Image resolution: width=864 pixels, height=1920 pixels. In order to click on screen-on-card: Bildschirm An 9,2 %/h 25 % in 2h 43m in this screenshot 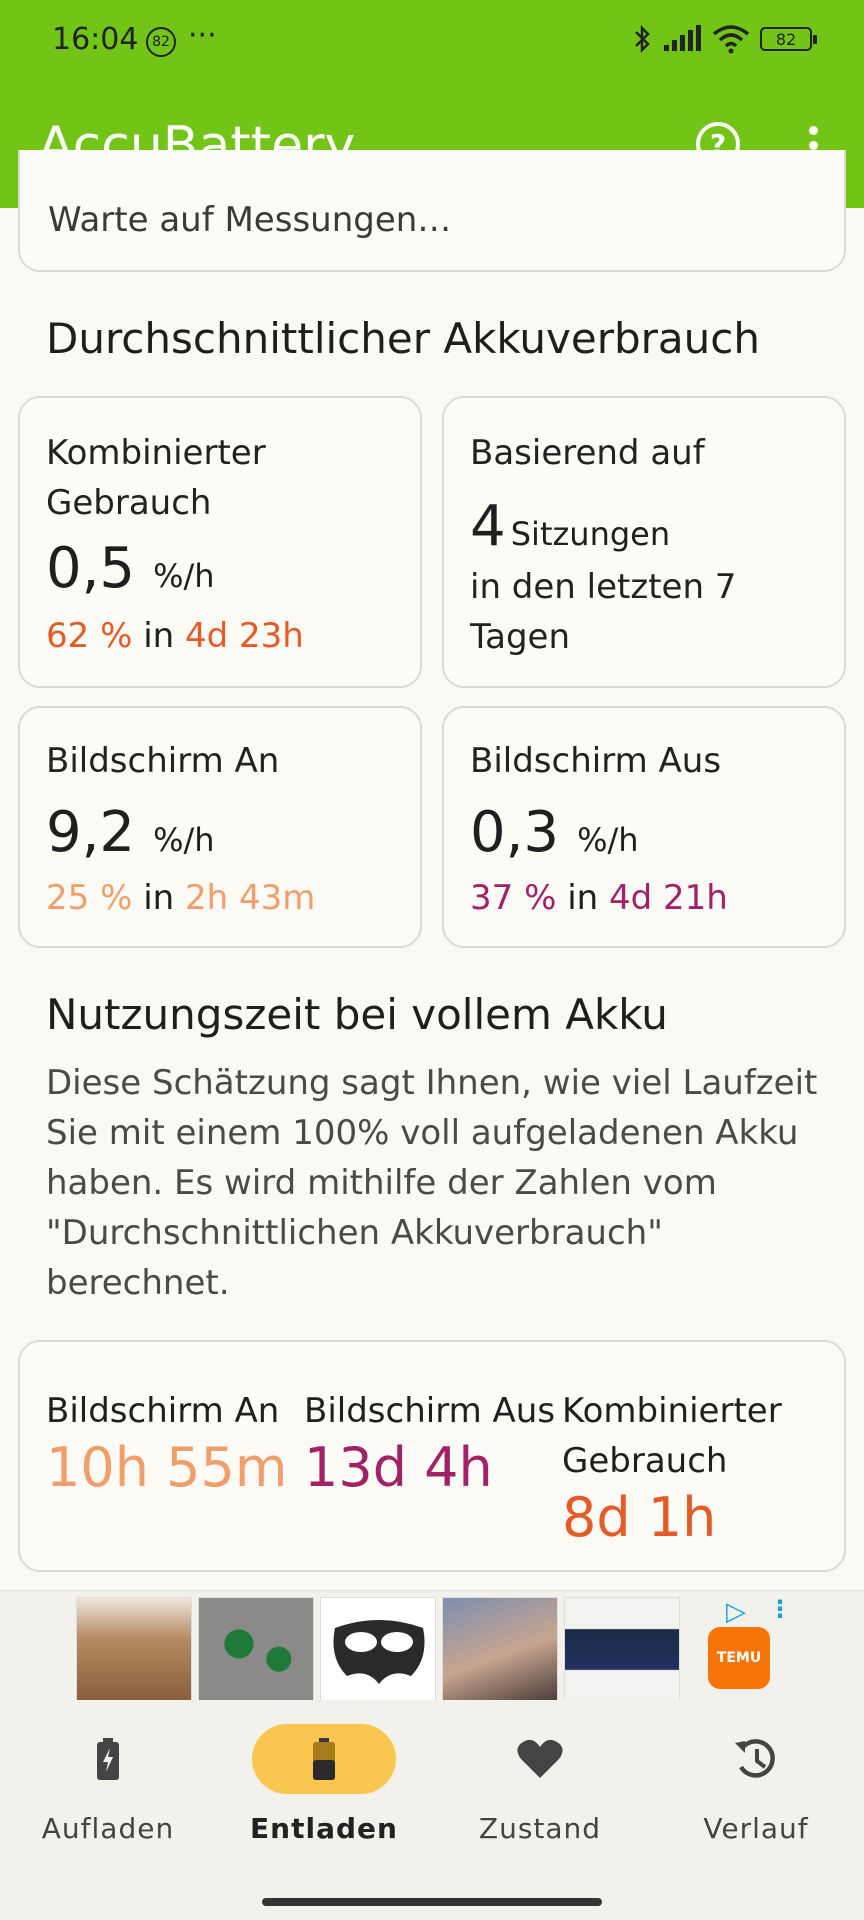, I will do `click(220, 827)`.